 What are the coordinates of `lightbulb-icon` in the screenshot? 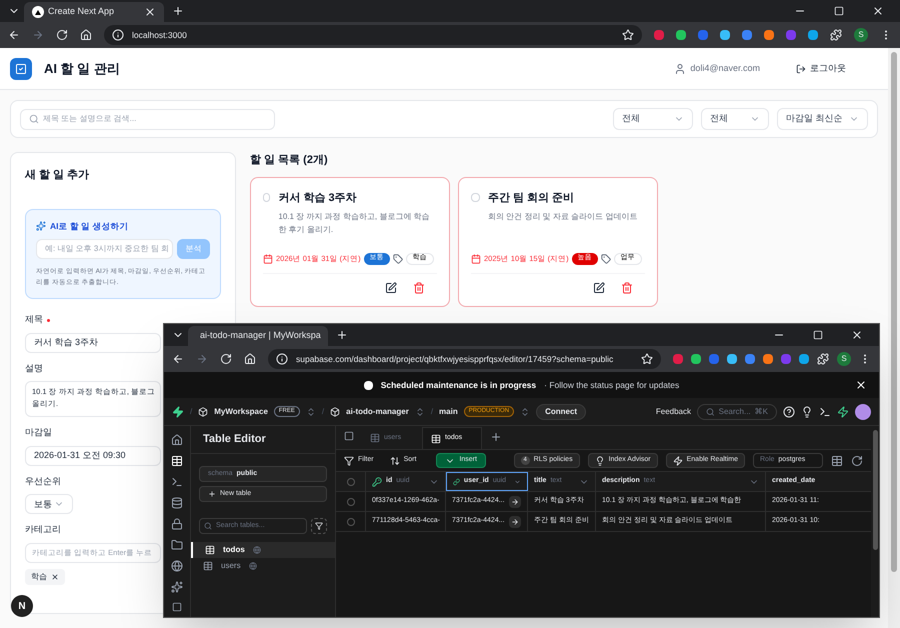 It's located at (807, 412).